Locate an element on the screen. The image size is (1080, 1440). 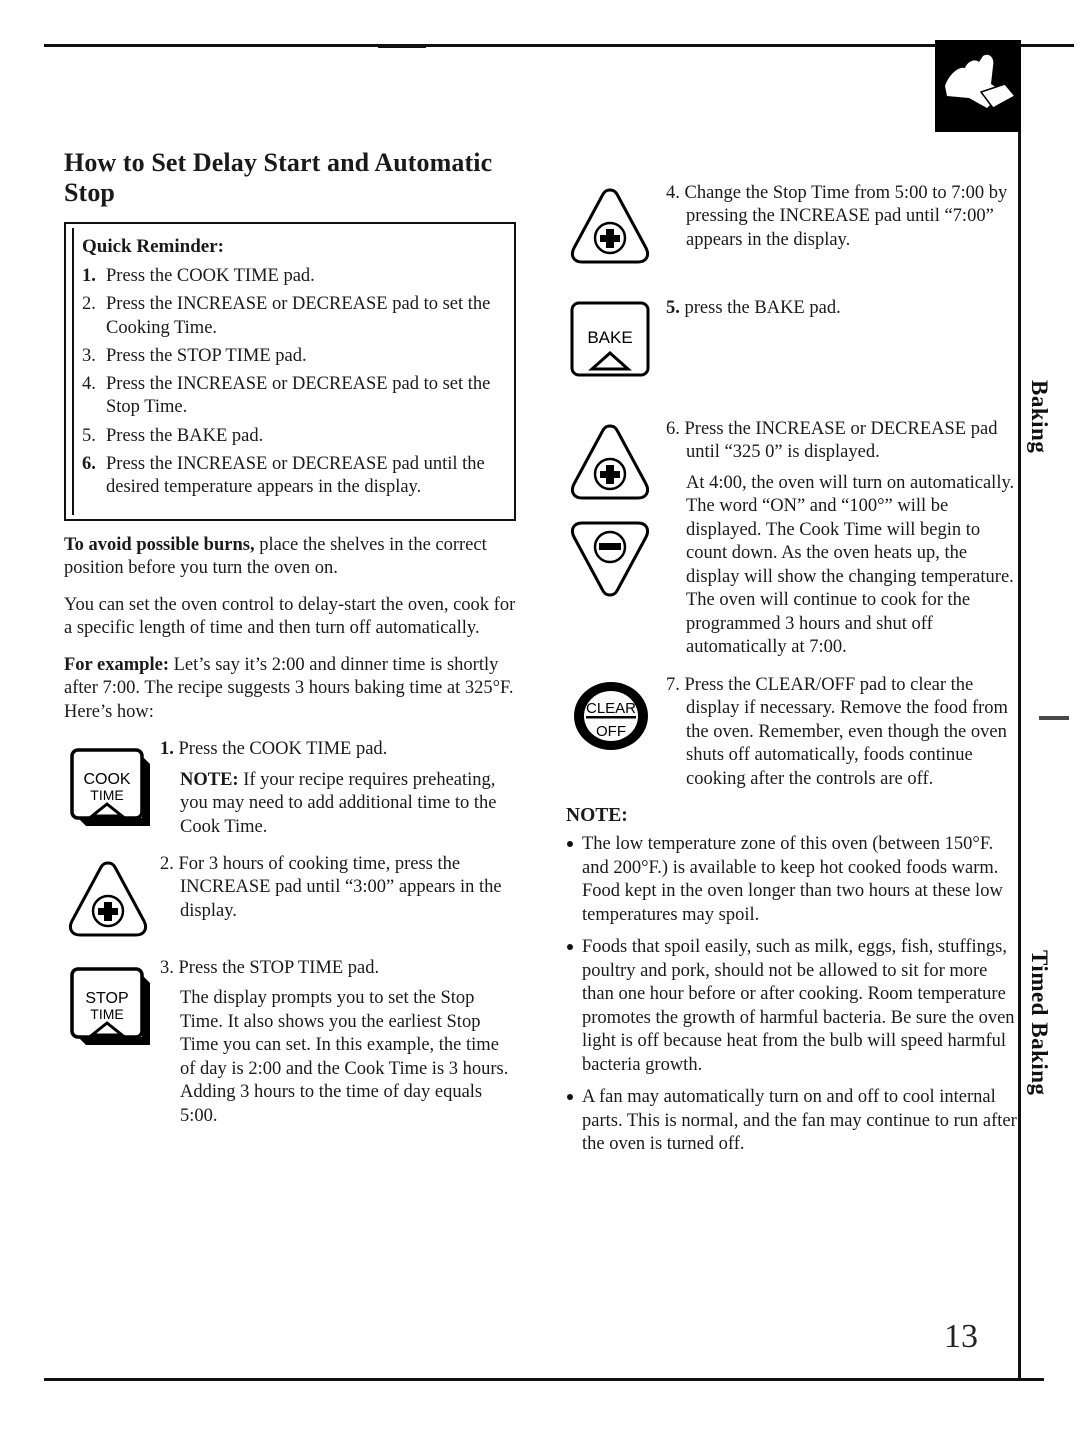
step-marker: 3. is located at coordinates (167, 968).